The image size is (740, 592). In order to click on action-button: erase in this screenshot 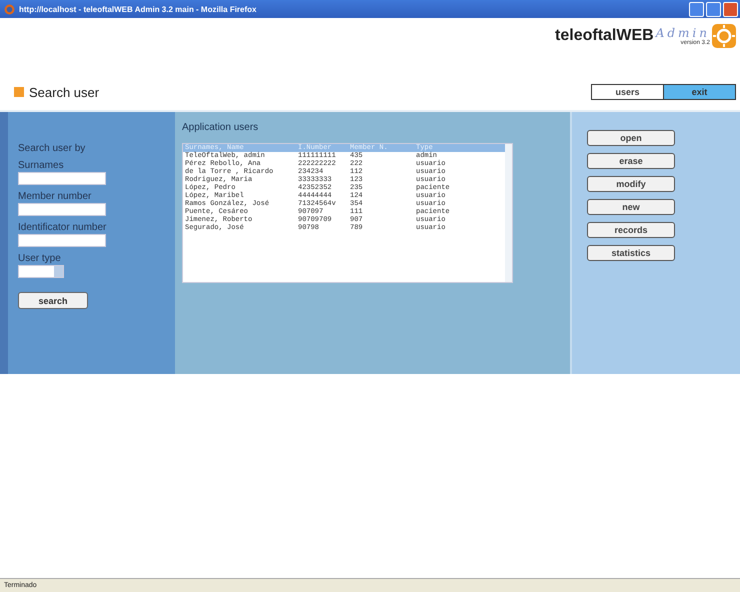, I will do `click(631, 161)`.